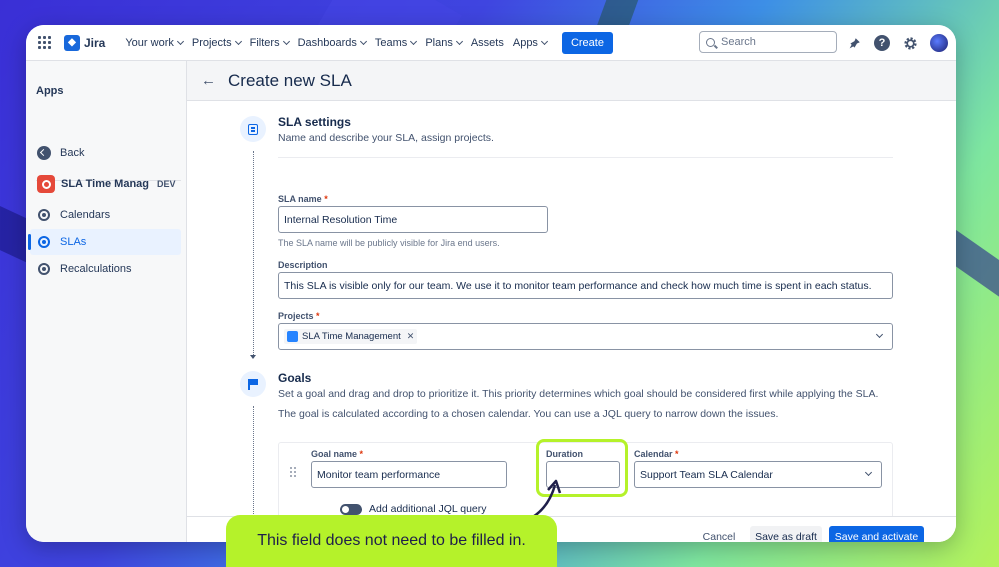 The width and height of the screenshot is (999, 567). What do you see at coordinates (300, 199) in the screenshot?
I see `label-text: SLA name` at bounding box center [300, 199].